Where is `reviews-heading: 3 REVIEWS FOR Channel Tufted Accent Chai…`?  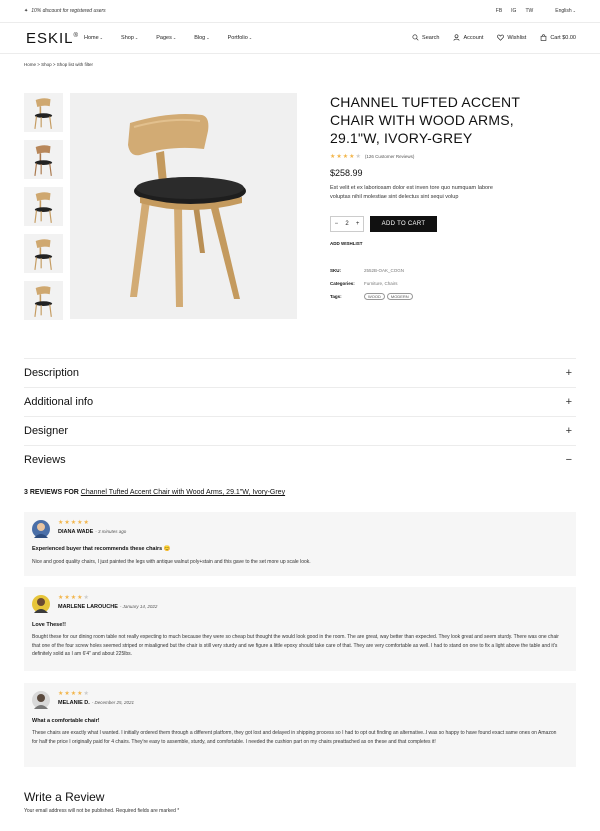
reviews-heading: 3 REVIEWS FOR Channel Tufted Accent Chai… is located at coordinates (155, 492).